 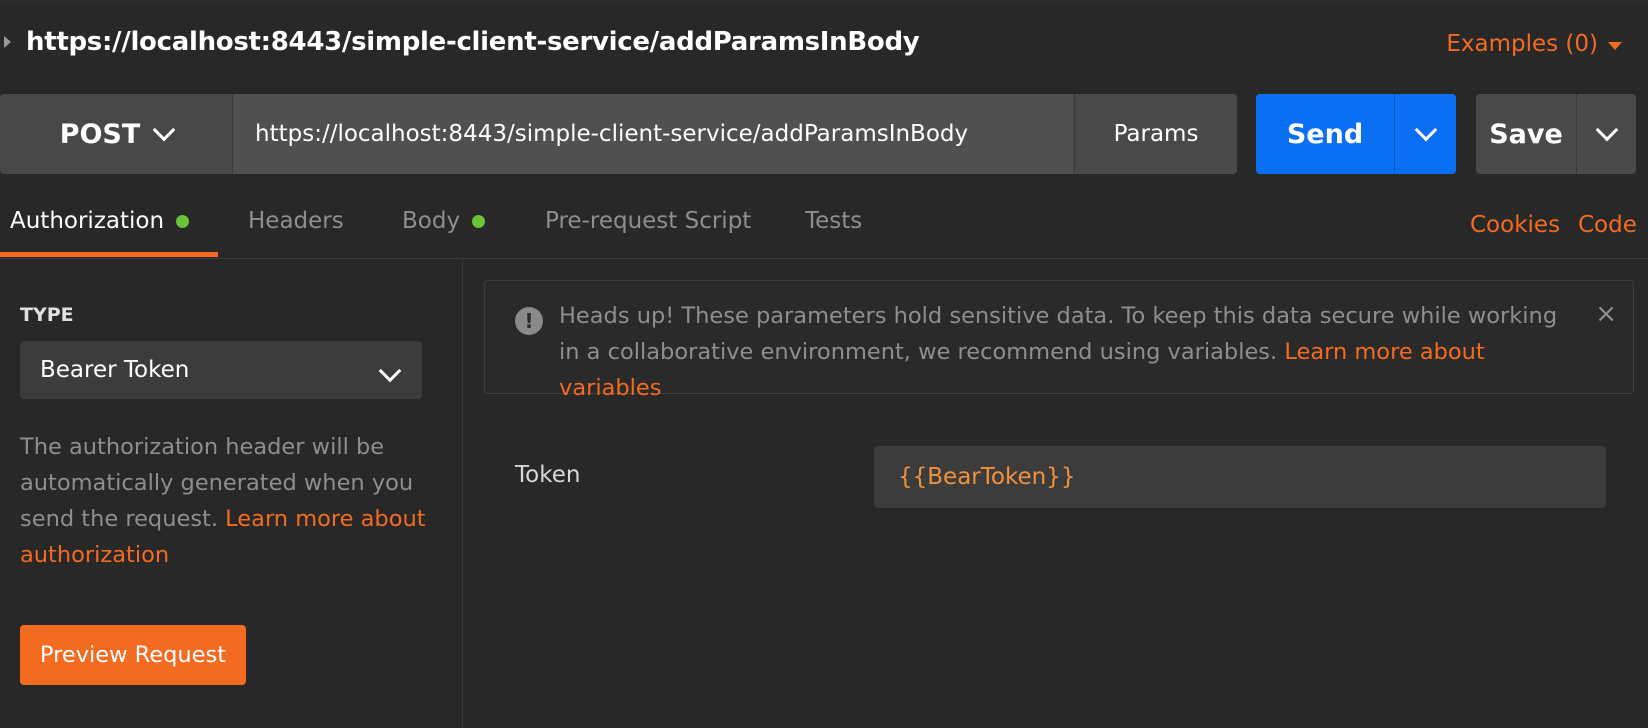 I want to click on tab-label: Headers, so click(x=296, y=221).